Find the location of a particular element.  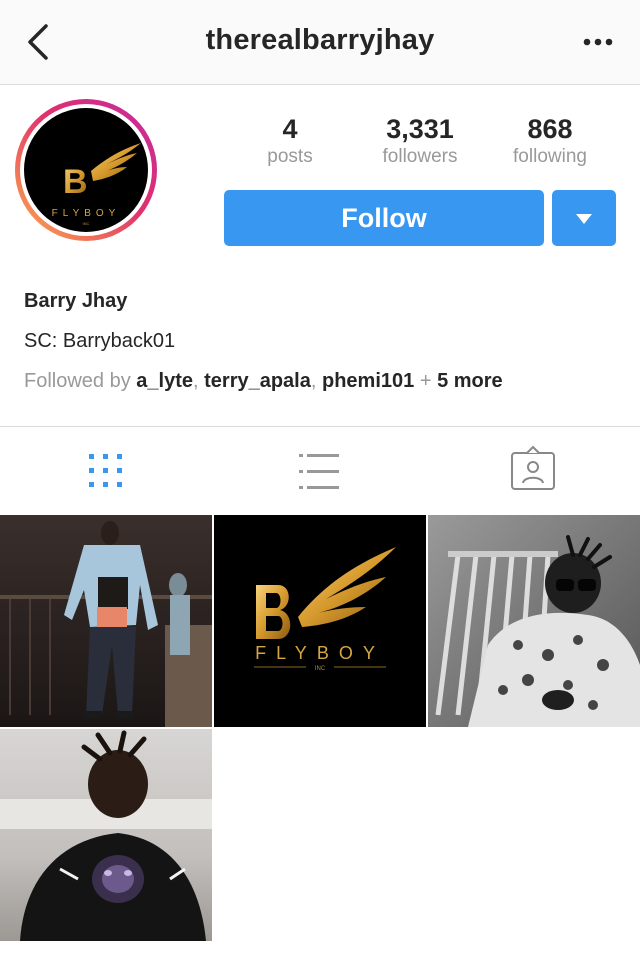

stat-value: 3,331 is located at coordinates (420, 129).